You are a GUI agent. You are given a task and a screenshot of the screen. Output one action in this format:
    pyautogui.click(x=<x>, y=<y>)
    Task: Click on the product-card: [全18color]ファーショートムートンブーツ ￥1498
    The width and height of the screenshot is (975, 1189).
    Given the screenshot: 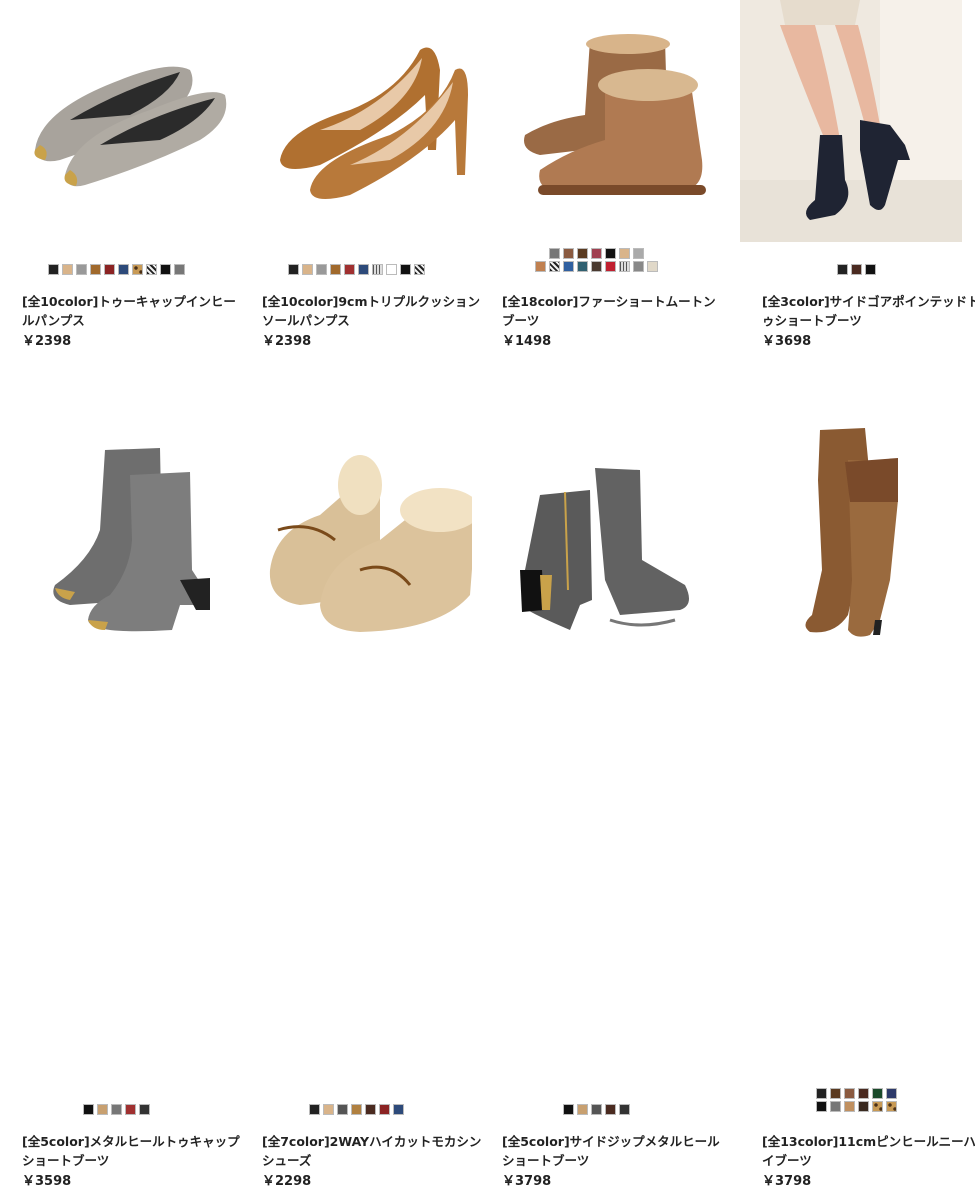 What is the action you would take?
    pyautogui.click(x=598, y=185)
    